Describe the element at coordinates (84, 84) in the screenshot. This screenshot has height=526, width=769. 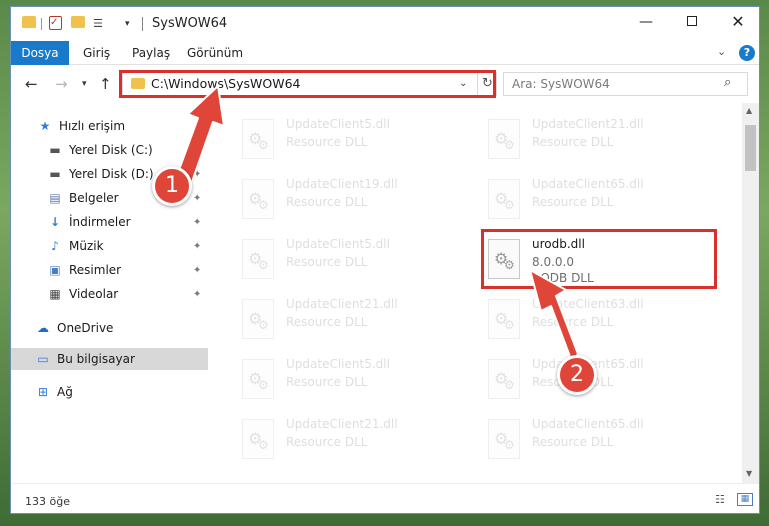
I see `recent-locations-dropdown: ▾` at that location.